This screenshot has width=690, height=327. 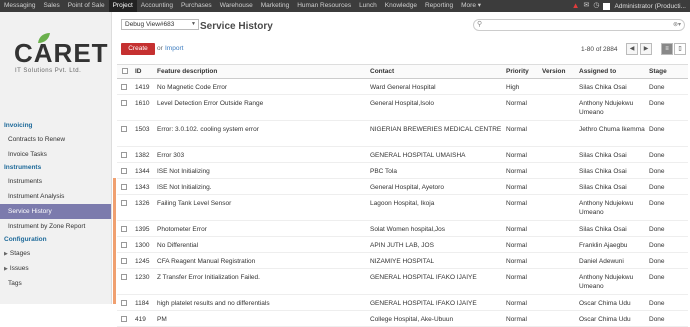 I want to click on form-view-button: ▯, so click(x=680, y=49).